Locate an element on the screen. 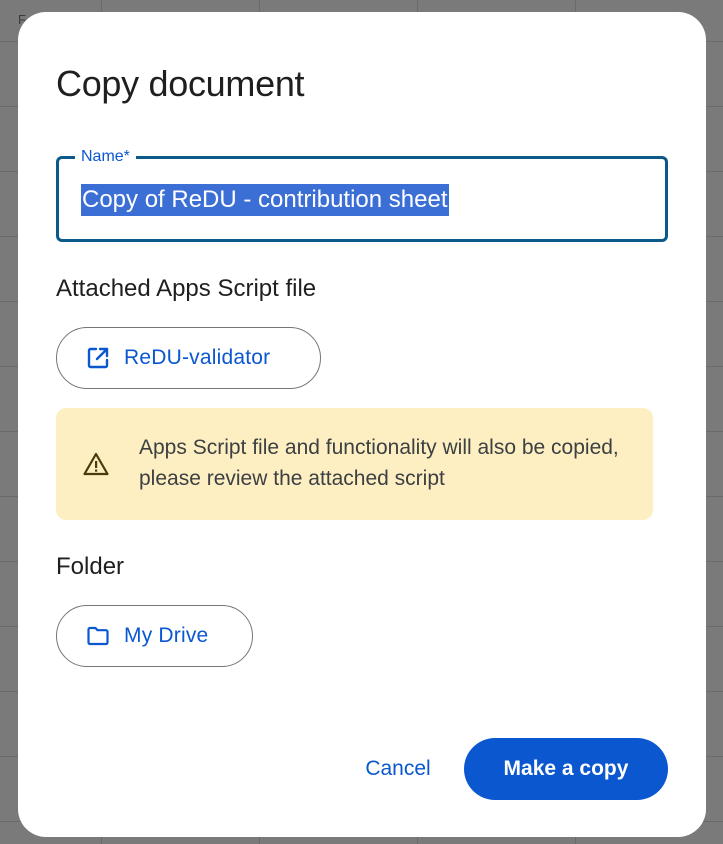  name-field-value: Copy of ReDU - contribution sheet is located at coordinates (265, 200).